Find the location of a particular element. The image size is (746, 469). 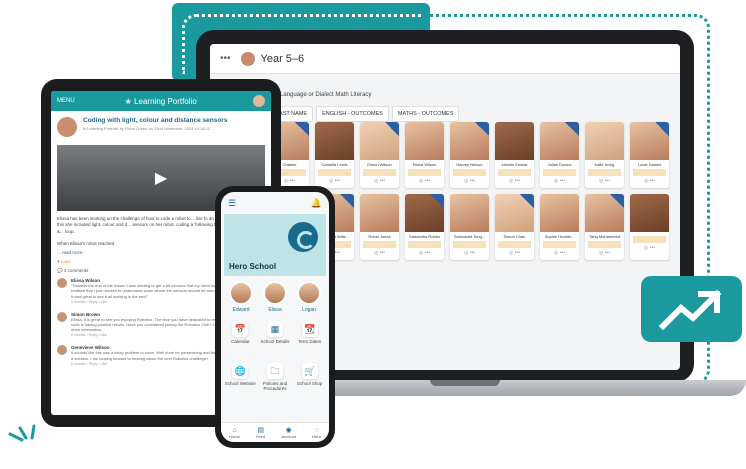

class-avatar is located at coordinates (247, 58).